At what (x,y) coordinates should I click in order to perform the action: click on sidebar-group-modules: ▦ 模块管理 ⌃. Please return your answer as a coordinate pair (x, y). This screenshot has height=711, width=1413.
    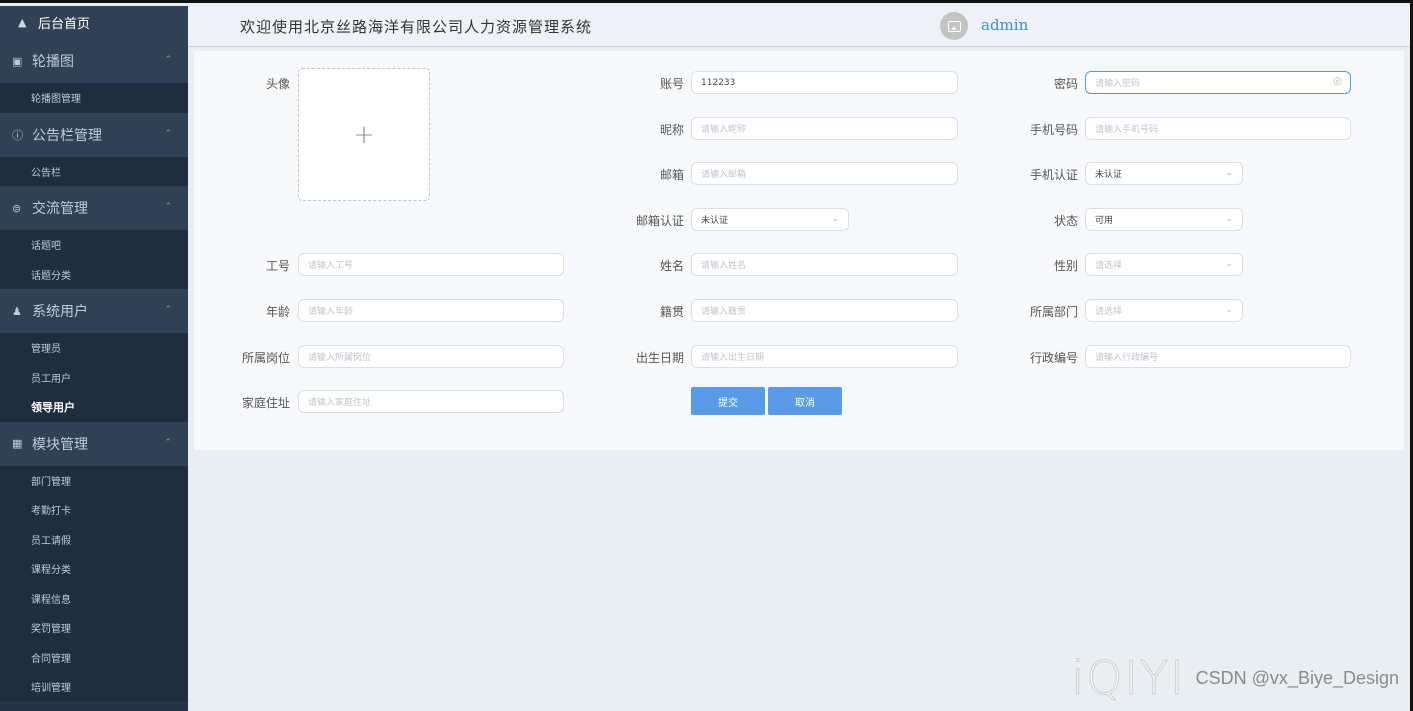
    Looking at the image, I should click on (94, 443).